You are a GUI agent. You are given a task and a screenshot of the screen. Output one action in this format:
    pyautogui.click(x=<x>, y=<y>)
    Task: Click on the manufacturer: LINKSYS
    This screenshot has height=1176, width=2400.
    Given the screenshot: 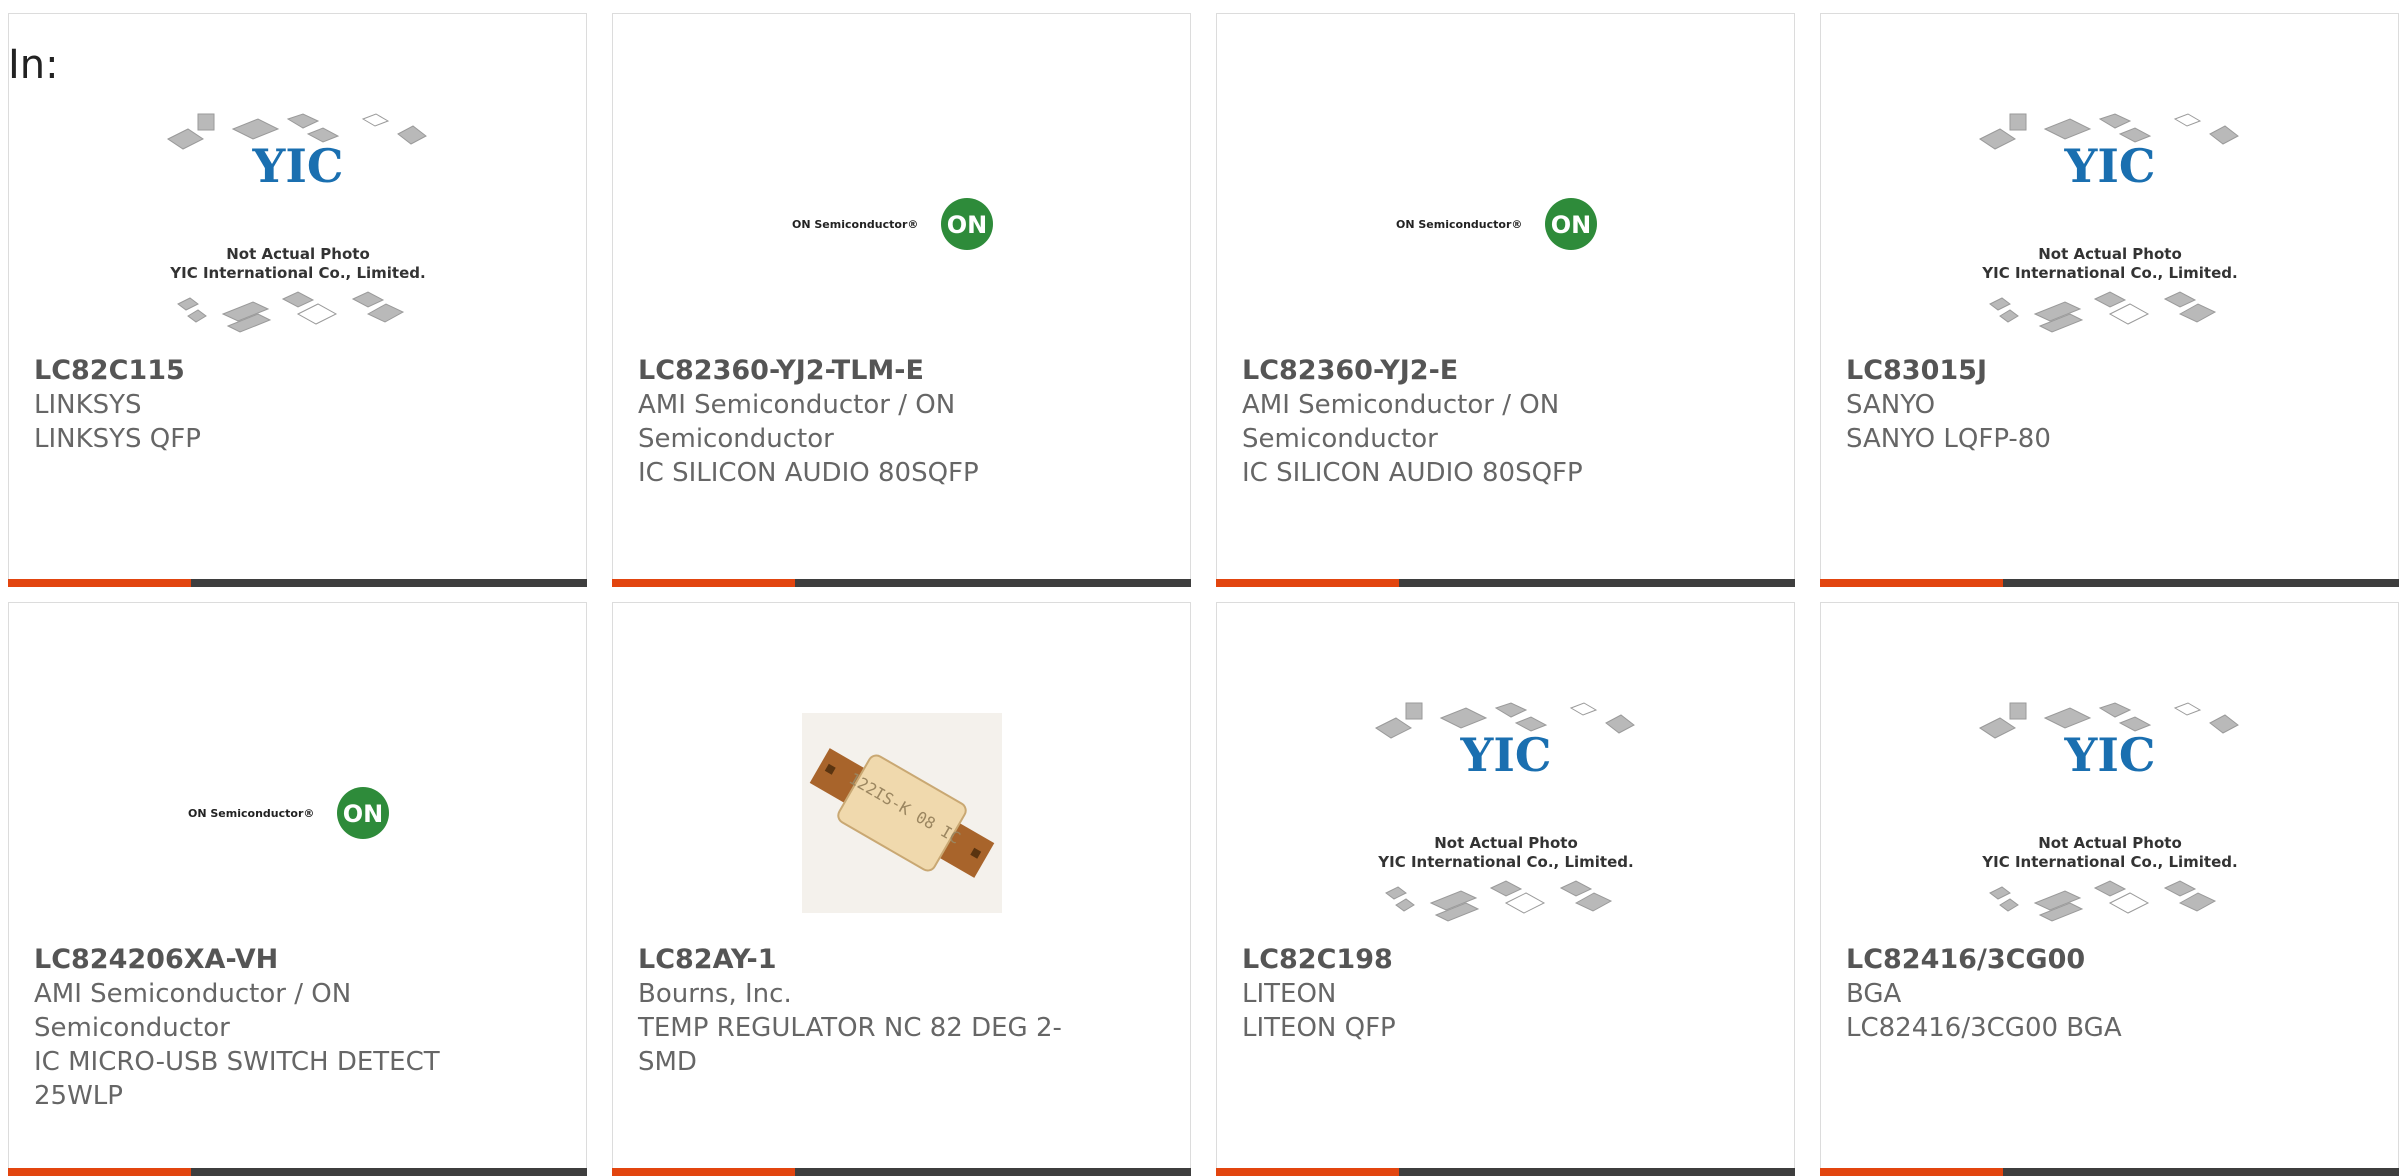 What is the action you would take?
    pyautogui.click(x=88, y=405)
    